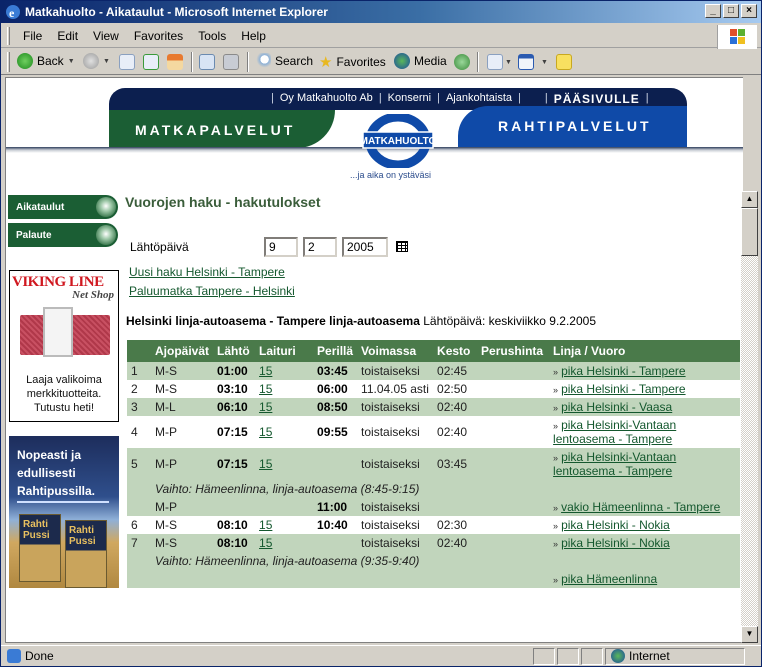 The image size is (762, 667). What do you see at coordinates (402, 61) in the screenshot?
I see `media-globe-icon` at bounding box center [402, 61].